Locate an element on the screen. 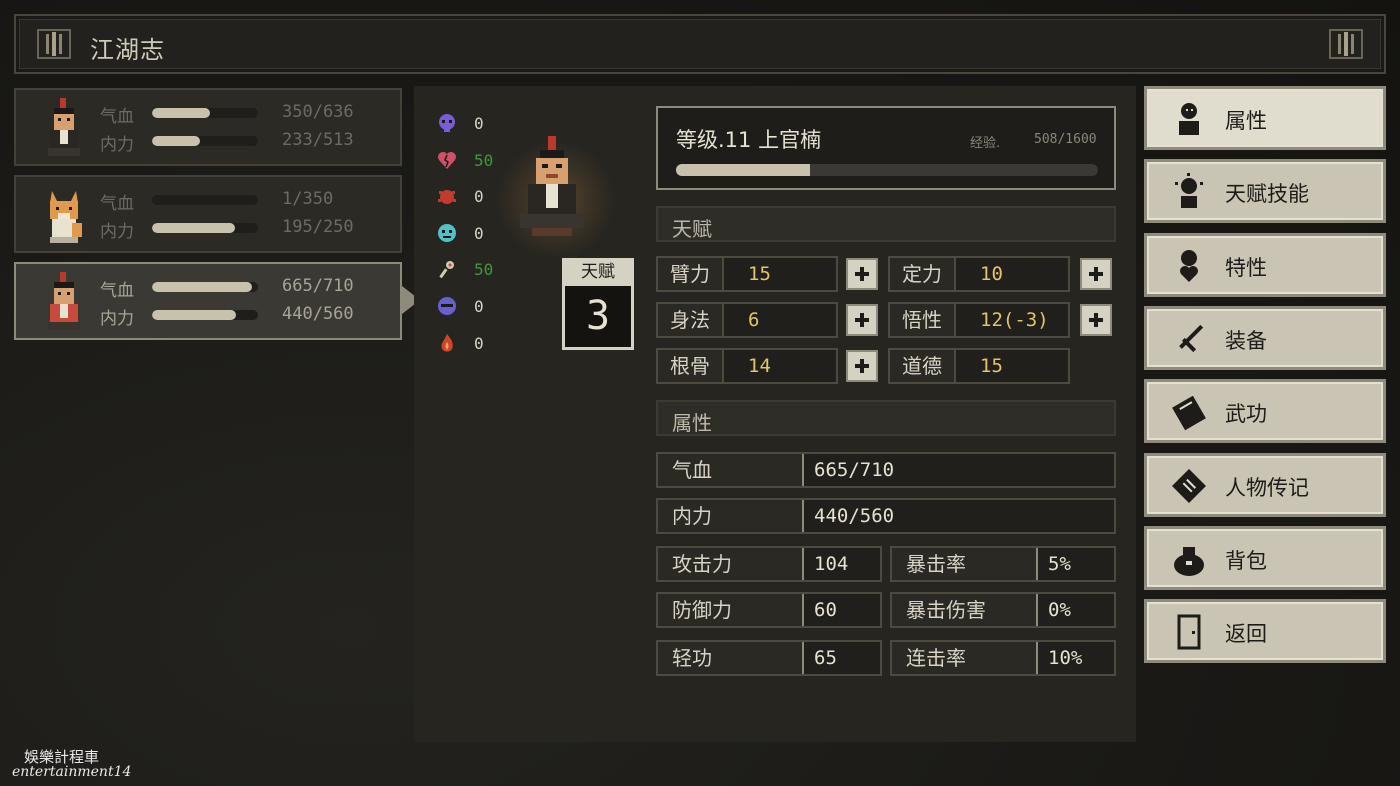  attr-attack: 攻击力 104 is located at coordinates (769, 564).